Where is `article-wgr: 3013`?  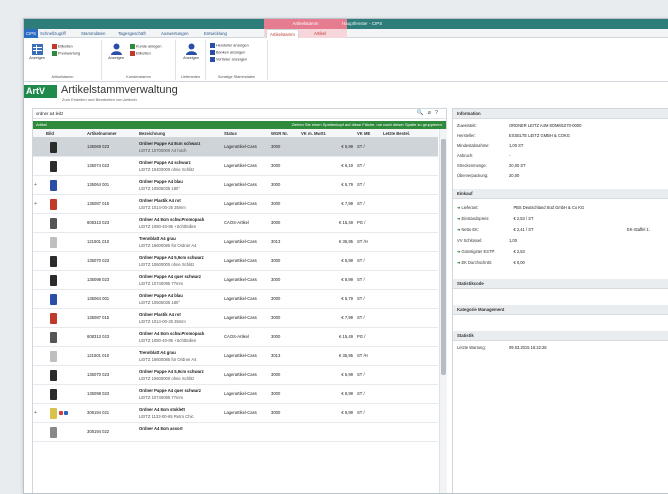
article-wgr: 3013 is located at coordinates (276, 241).